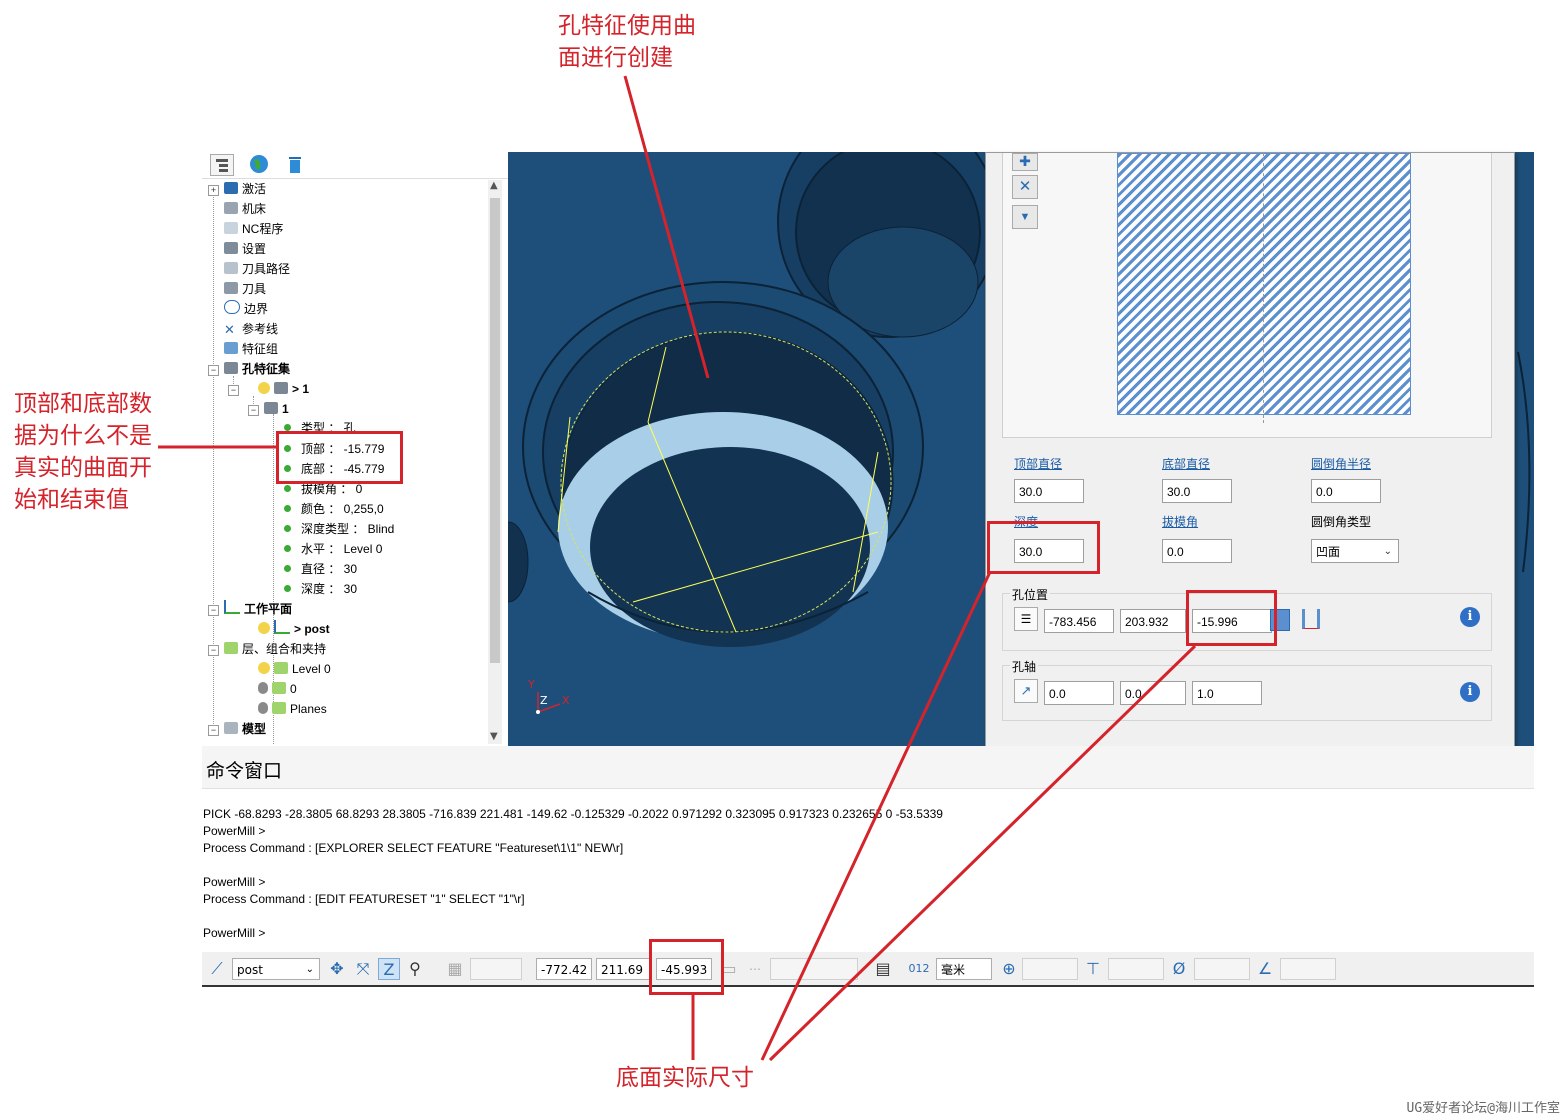  Describe the element at coordinates (685, 1078) in the screenshot. I see `annotation-bottom: 底面实际尺寸` at that location.